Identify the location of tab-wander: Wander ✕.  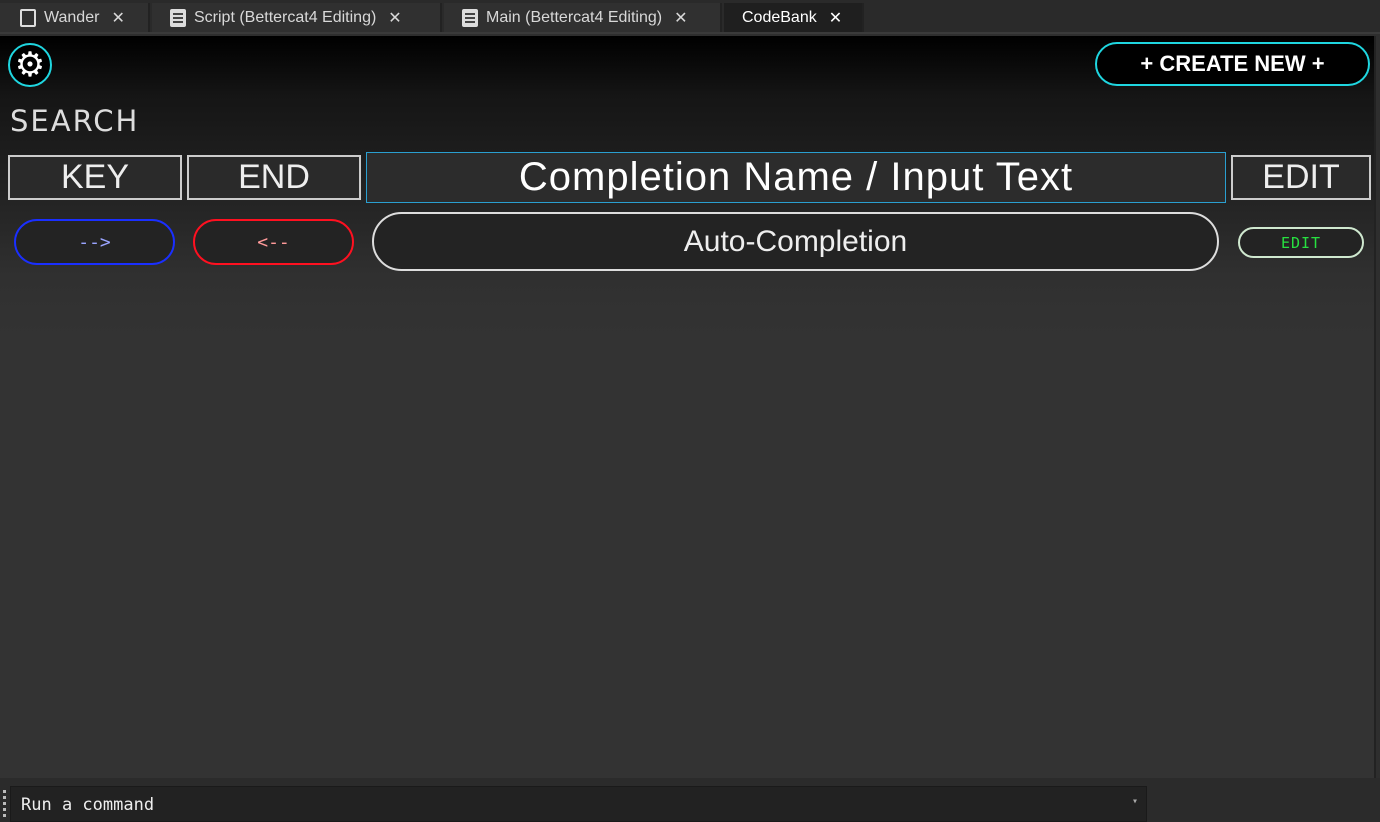
(75, 17).